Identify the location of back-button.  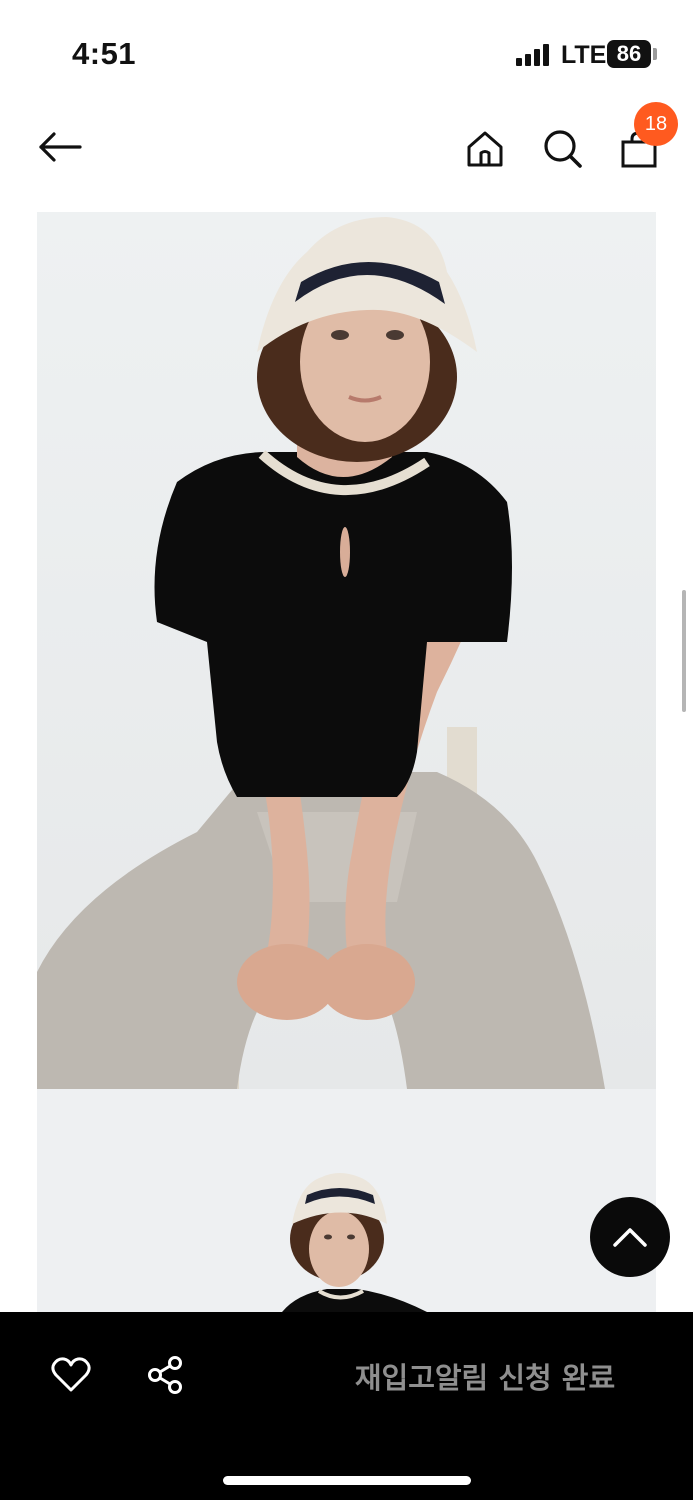
(60, 147).